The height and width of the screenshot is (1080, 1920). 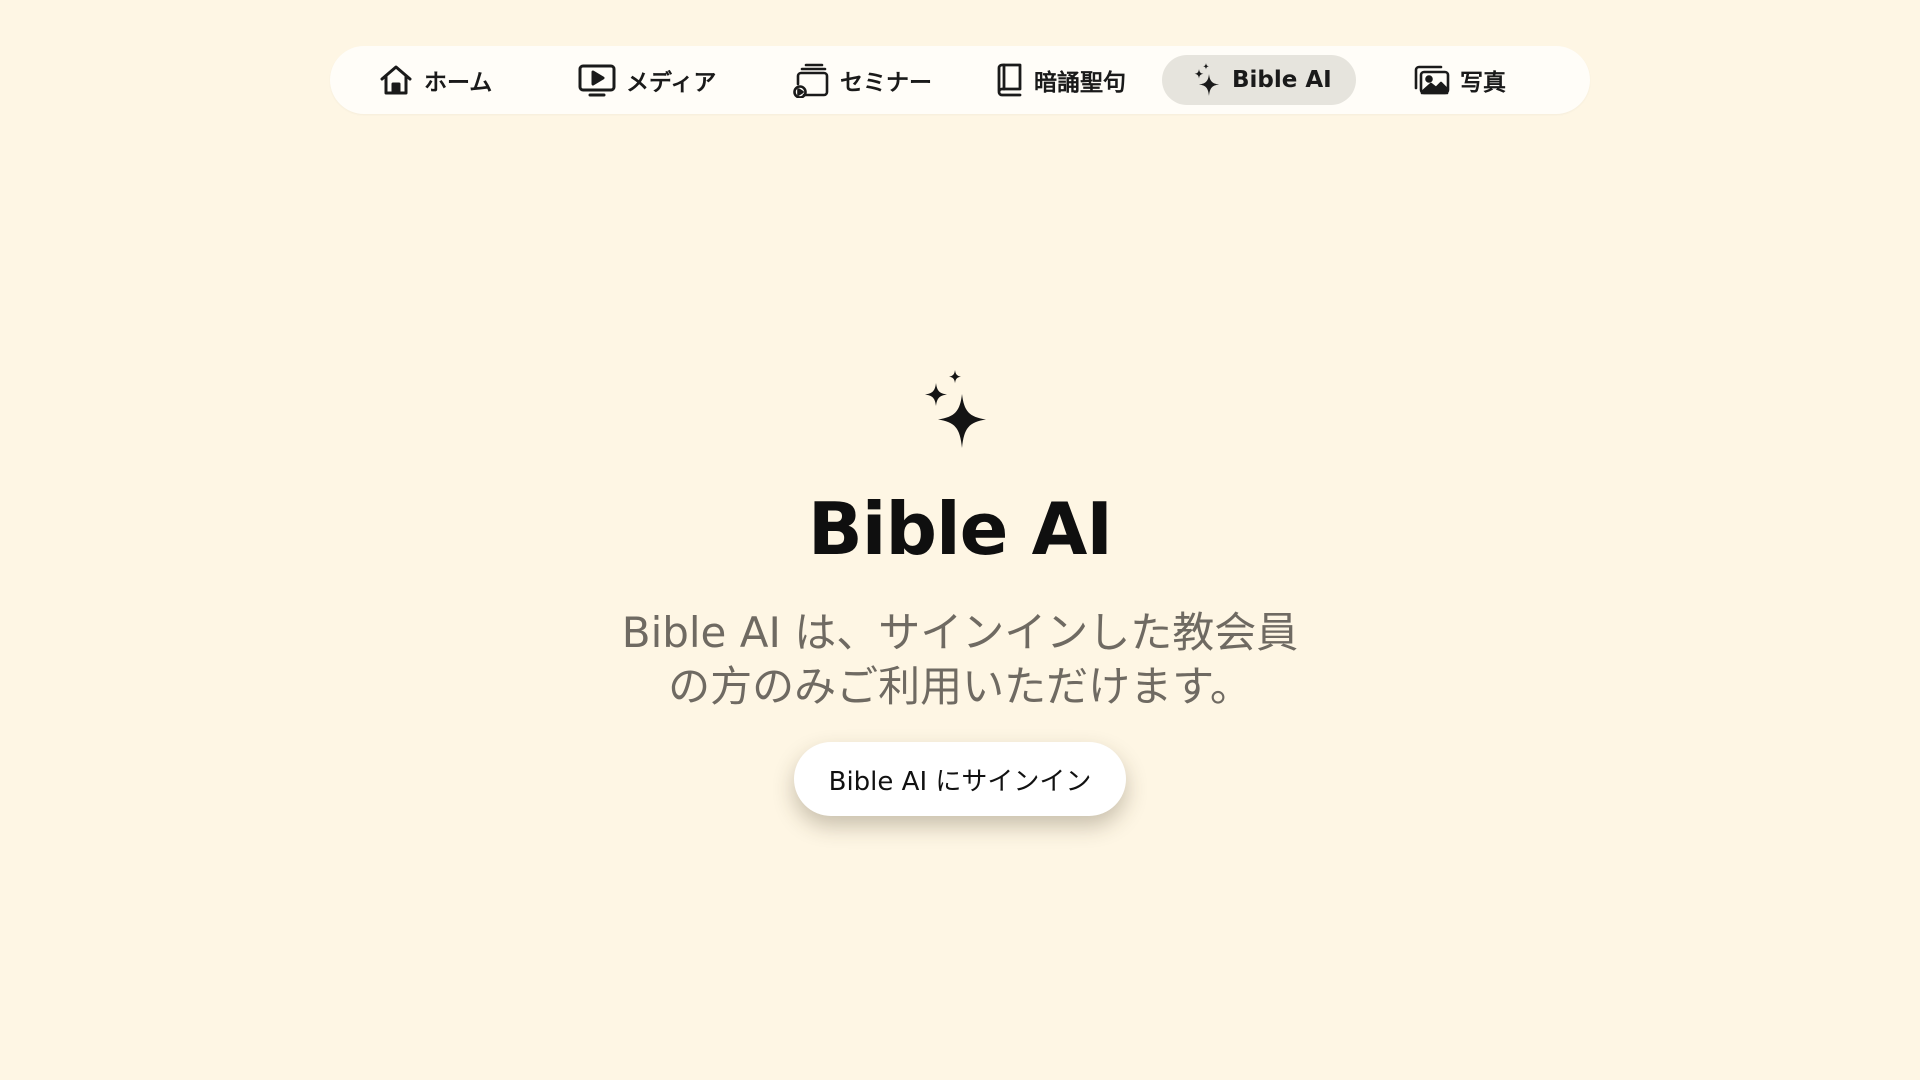 I want to click on signin-required-message: Bible AI は、サインインした教会員 の方のみご利用いただけます。, so click(x=960, y=660).